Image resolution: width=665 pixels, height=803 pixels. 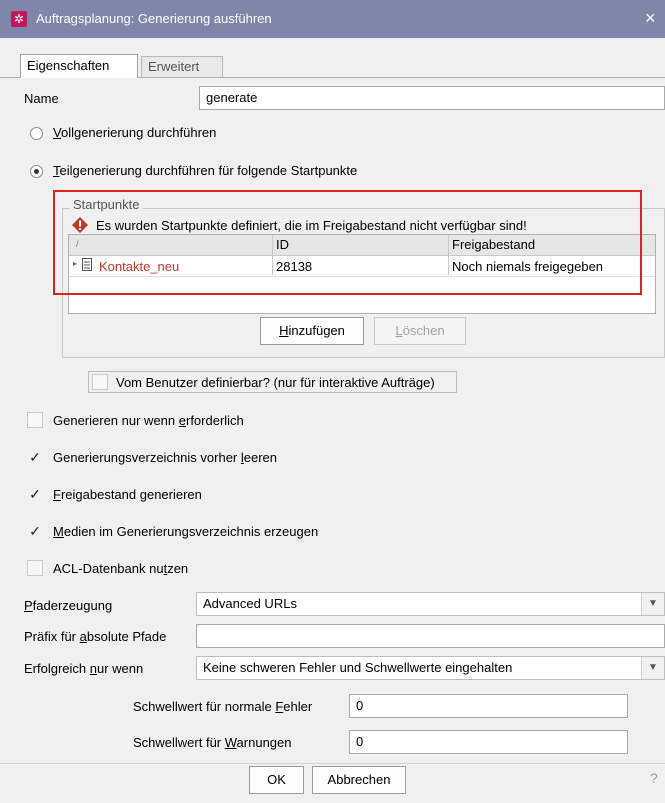 What do you see at coordinates (35, 457) in the screenshot?
I see `checkbox-clear-directory: ✓` at bounding box center [35, 457].